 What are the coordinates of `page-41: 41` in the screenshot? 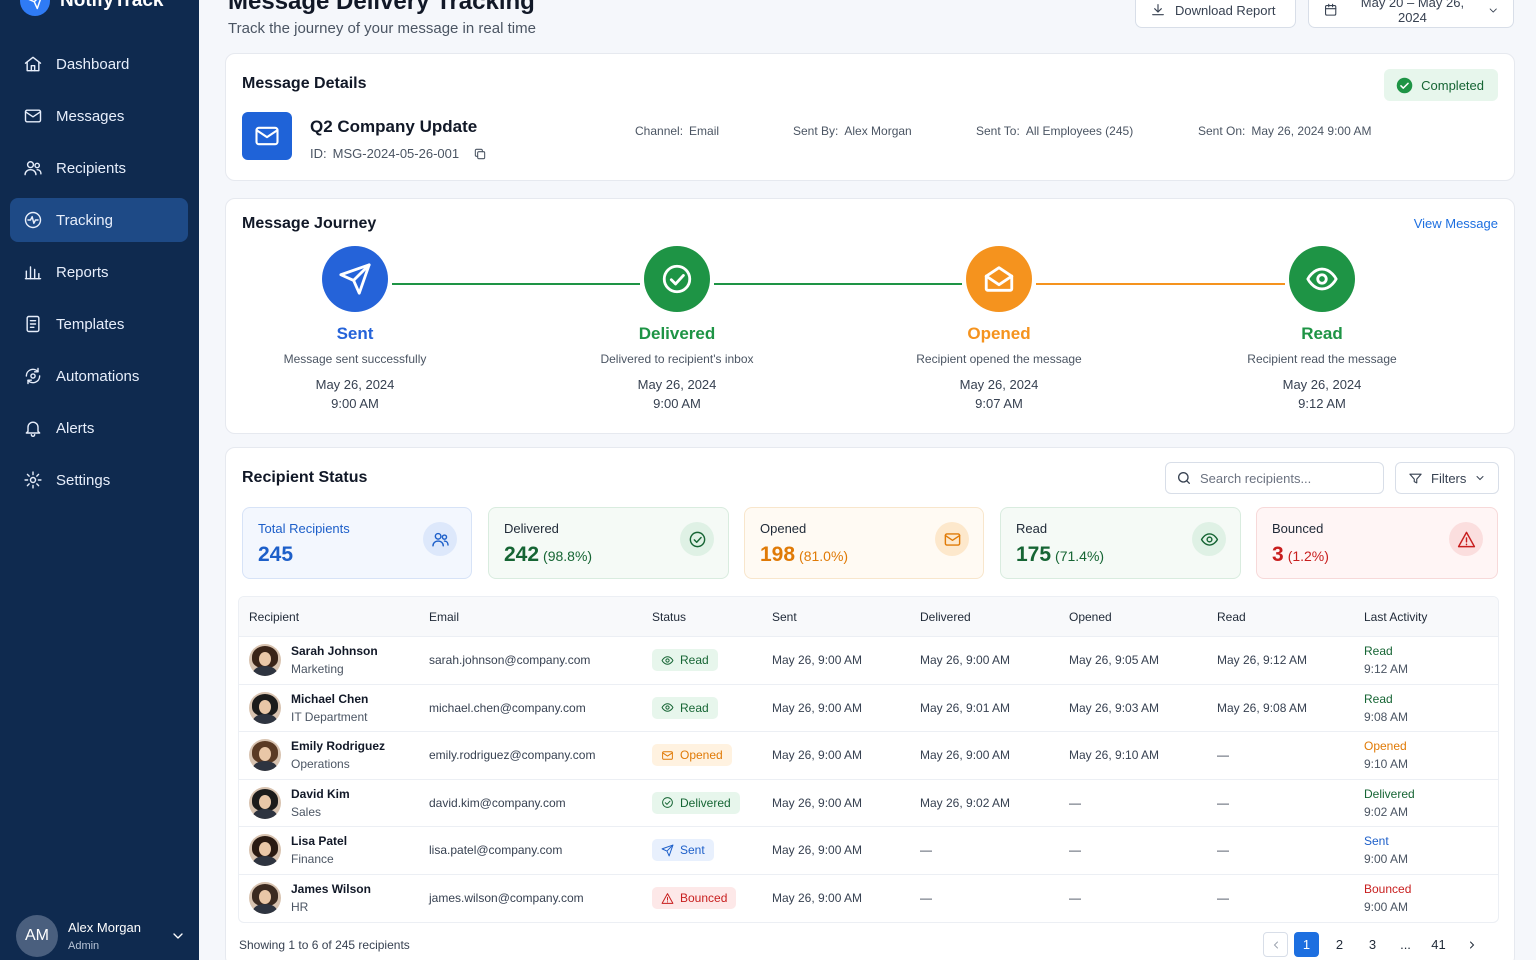 It's located at (1438, 944).